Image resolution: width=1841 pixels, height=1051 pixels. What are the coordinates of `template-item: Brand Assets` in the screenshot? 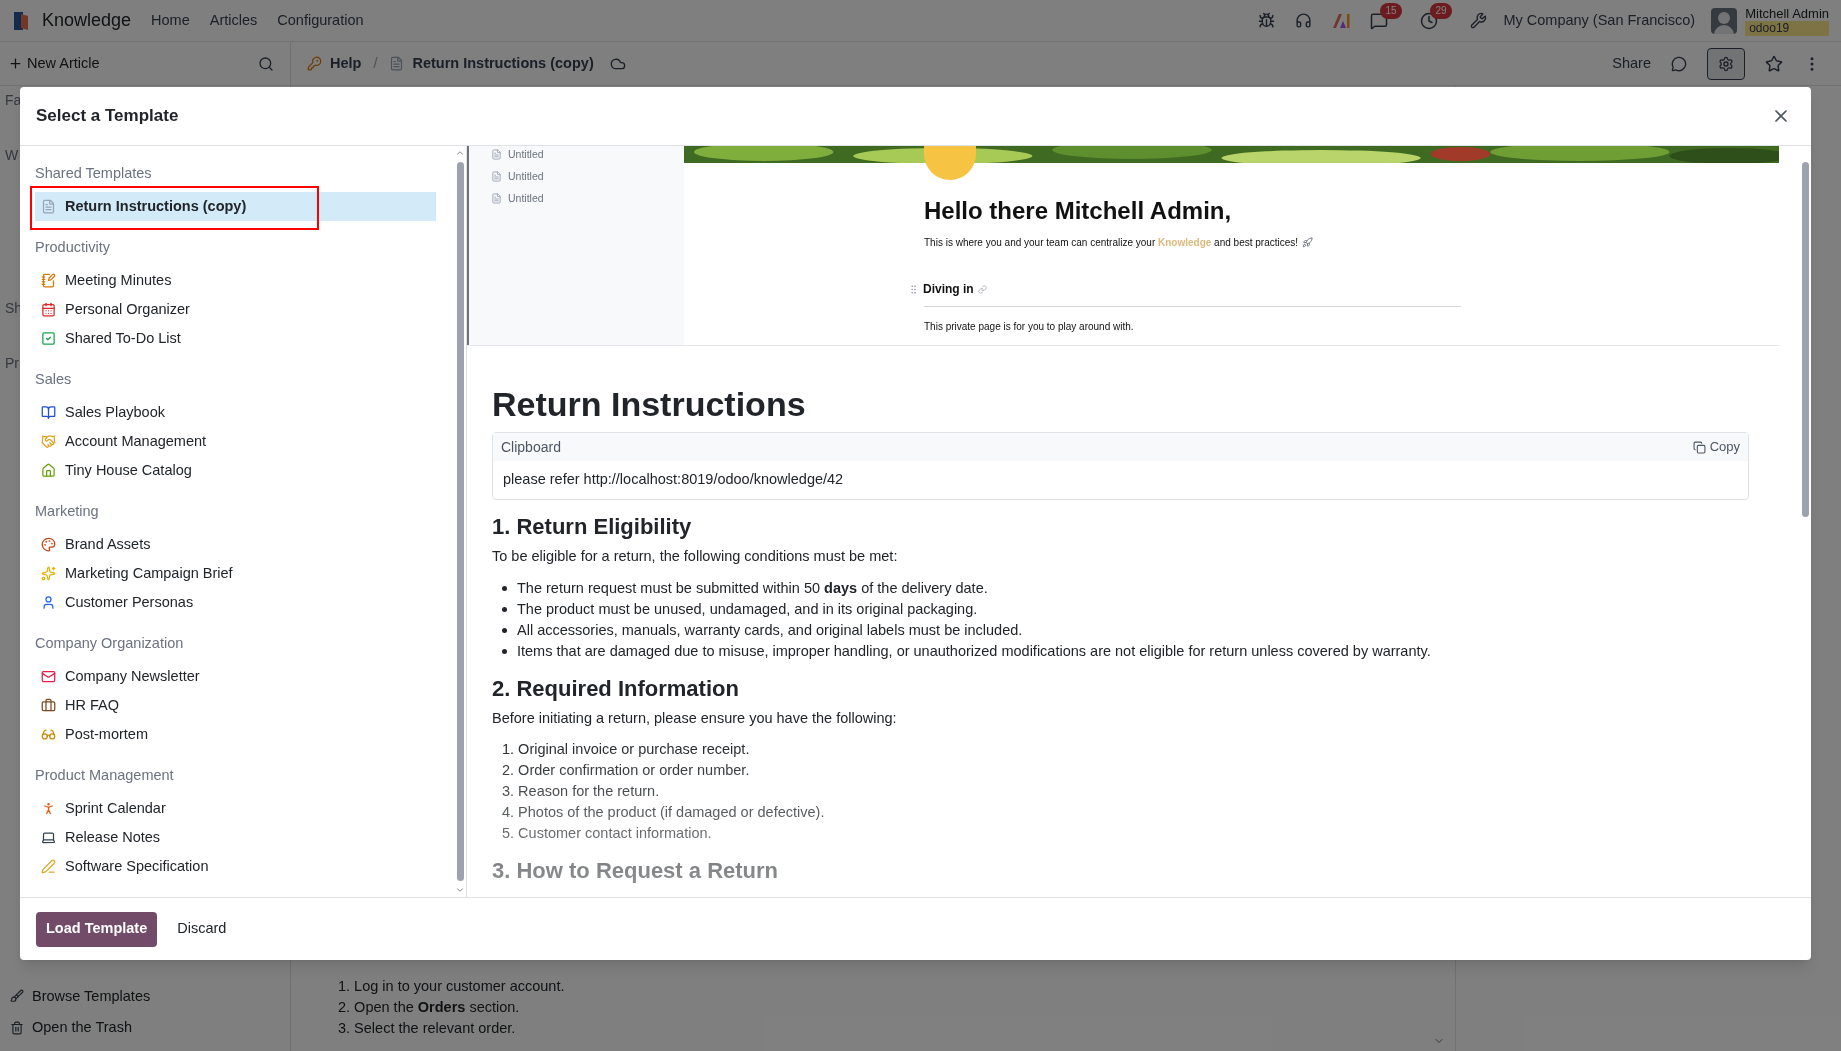 It's located at (235, 544).